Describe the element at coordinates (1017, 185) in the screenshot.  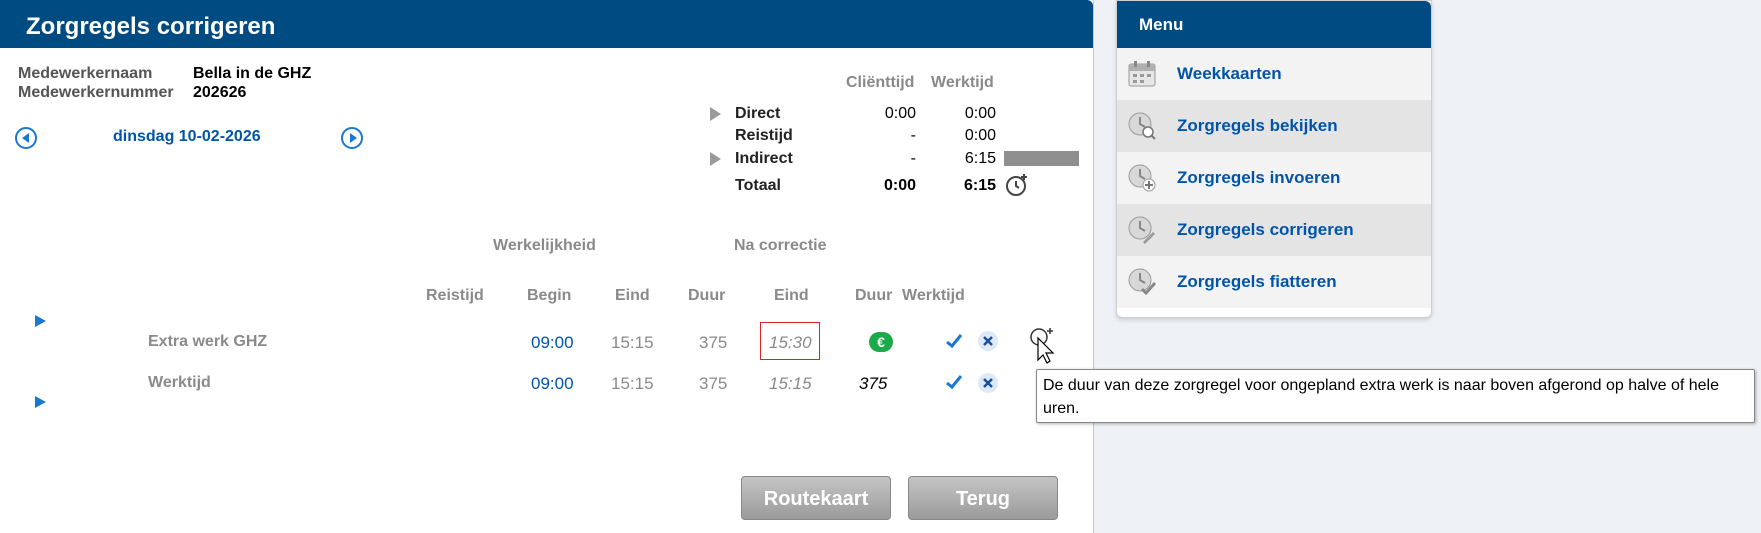
I see `add-time-icon` at that location.